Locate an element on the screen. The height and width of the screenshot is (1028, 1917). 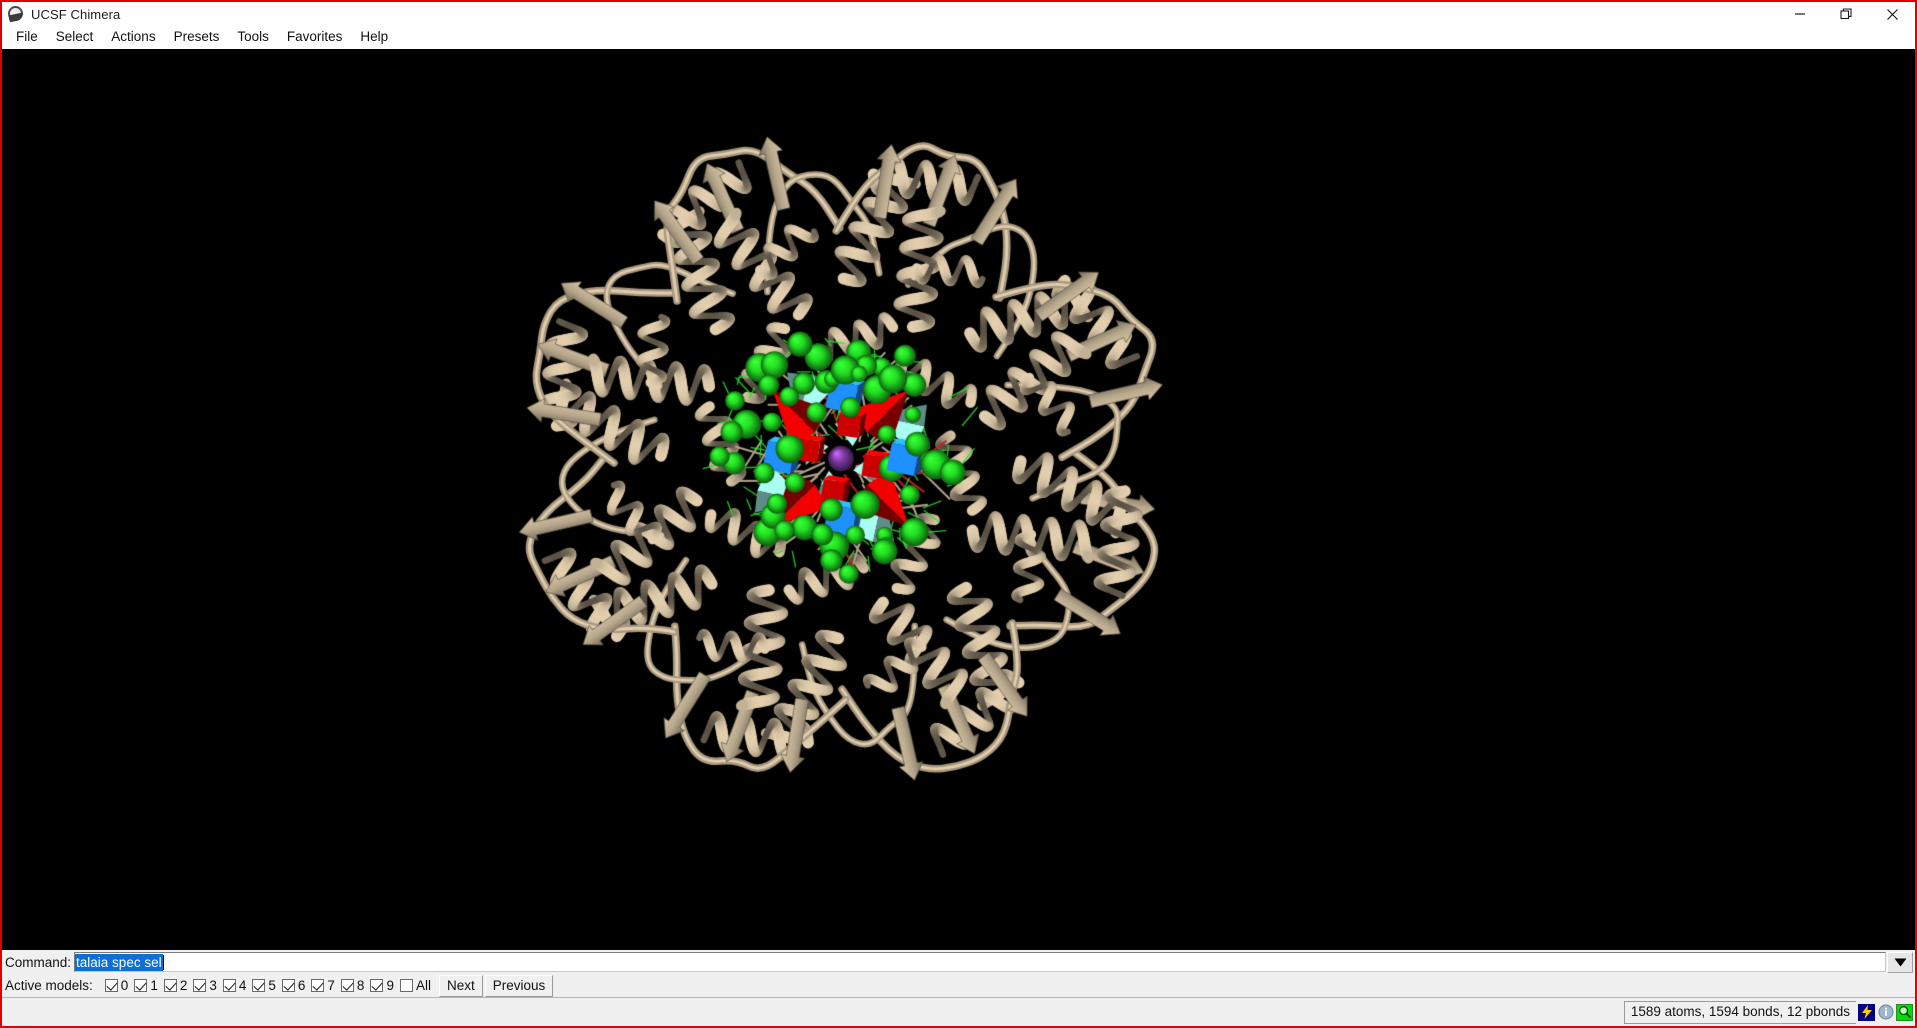
model-checkbox-label: 8 is located at coordinates (360, 985).